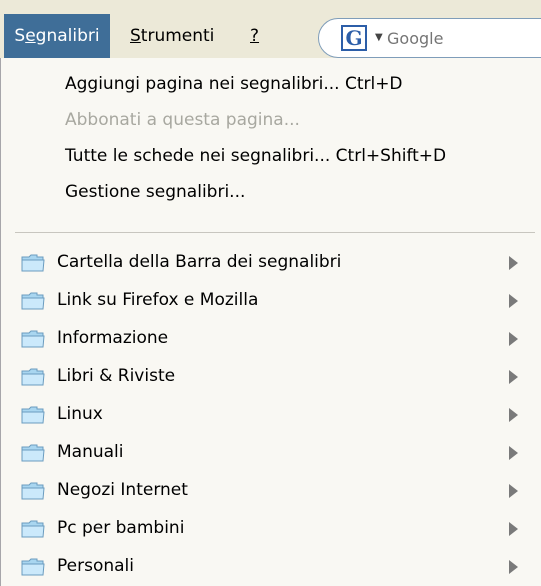 This screenshot has width=541, height=586. What do you see at coordinates (379, 38) in the screenshot?
I see `engine-dropdown-arrow-icon: ▼` at bounding box center [379, 38].